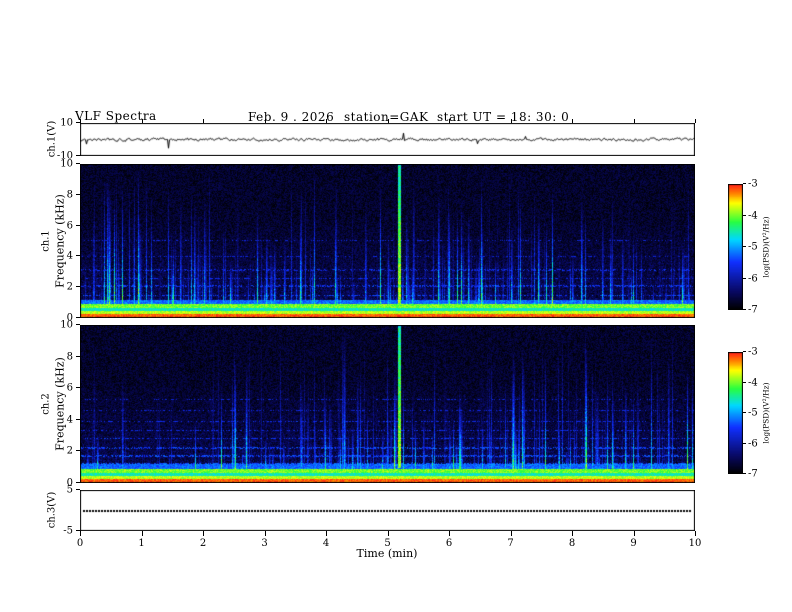 This screenshot has width=792, height=612. I want to click on ch3-voltage-axis-label: ch.3(V), so click(52, 510).